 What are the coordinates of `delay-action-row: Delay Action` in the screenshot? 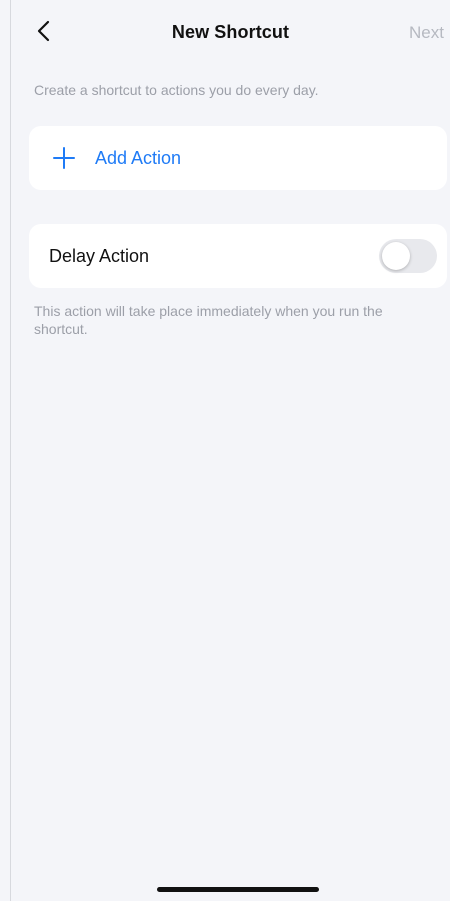 It's located at (238, 256).